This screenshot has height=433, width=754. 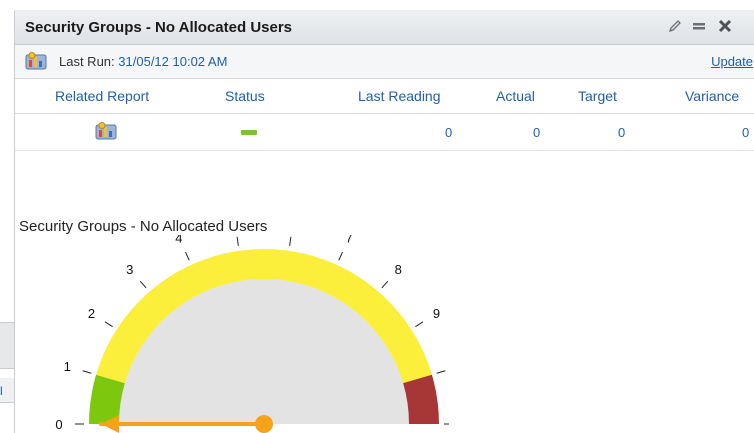 What do you see at coordinates (264, 424) in the screenshot?
I see `gauge-pivot` at bounding box center [264, 424].